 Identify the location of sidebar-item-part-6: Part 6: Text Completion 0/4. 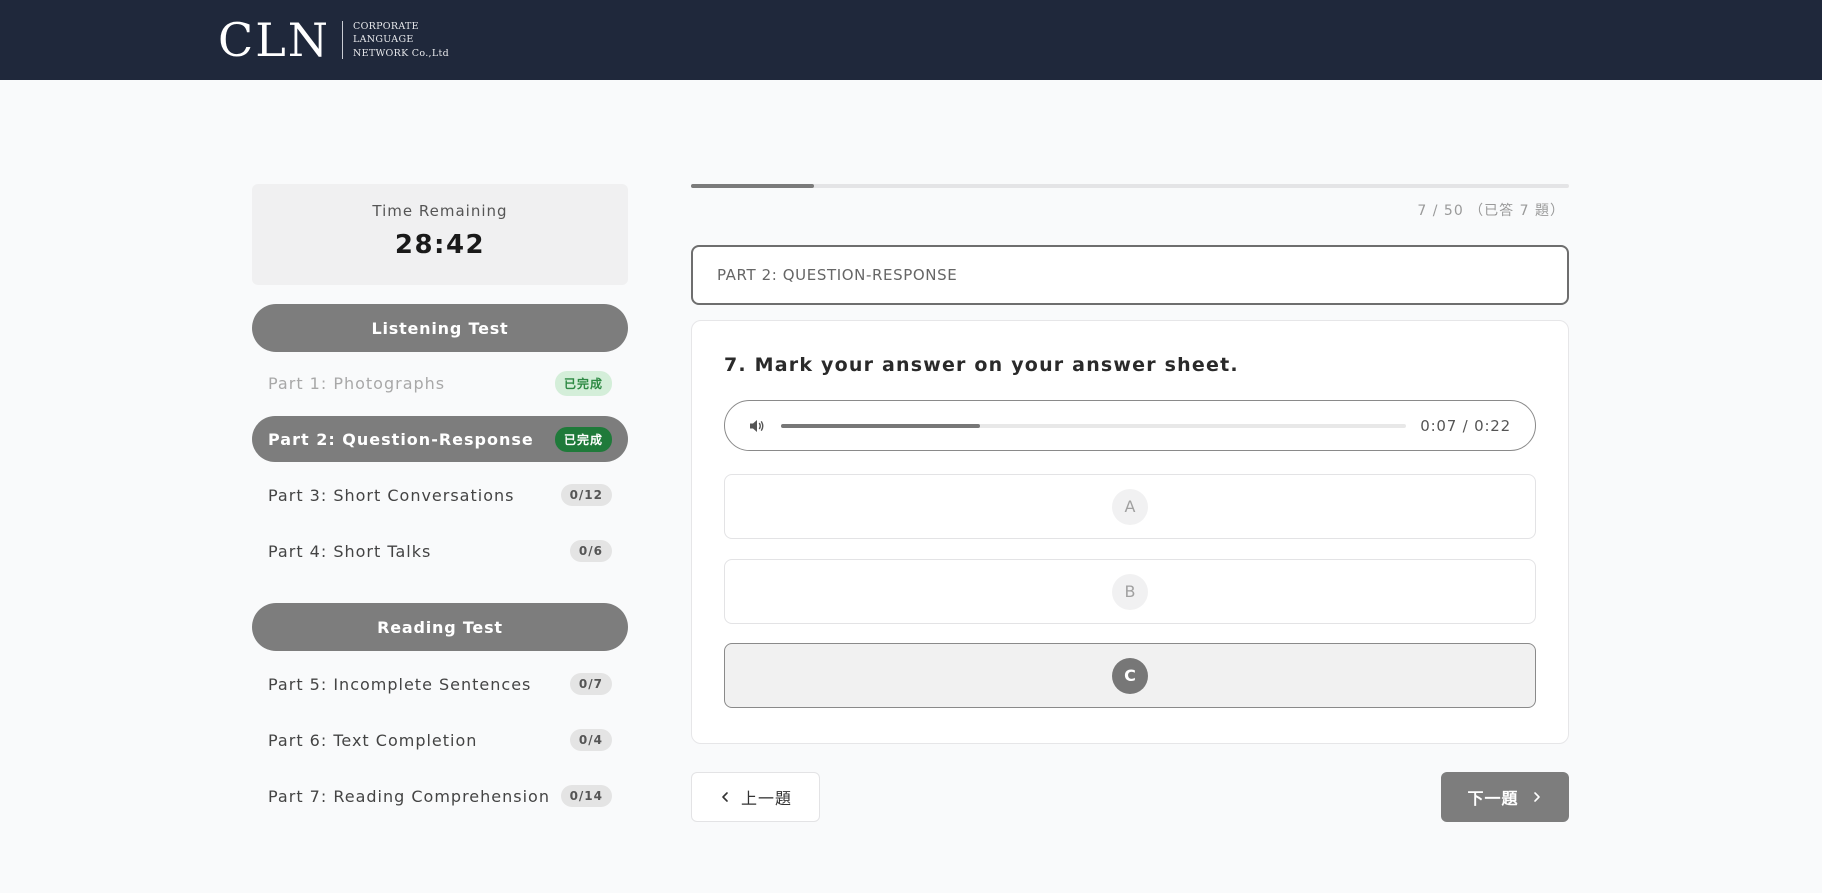
(440, 740).